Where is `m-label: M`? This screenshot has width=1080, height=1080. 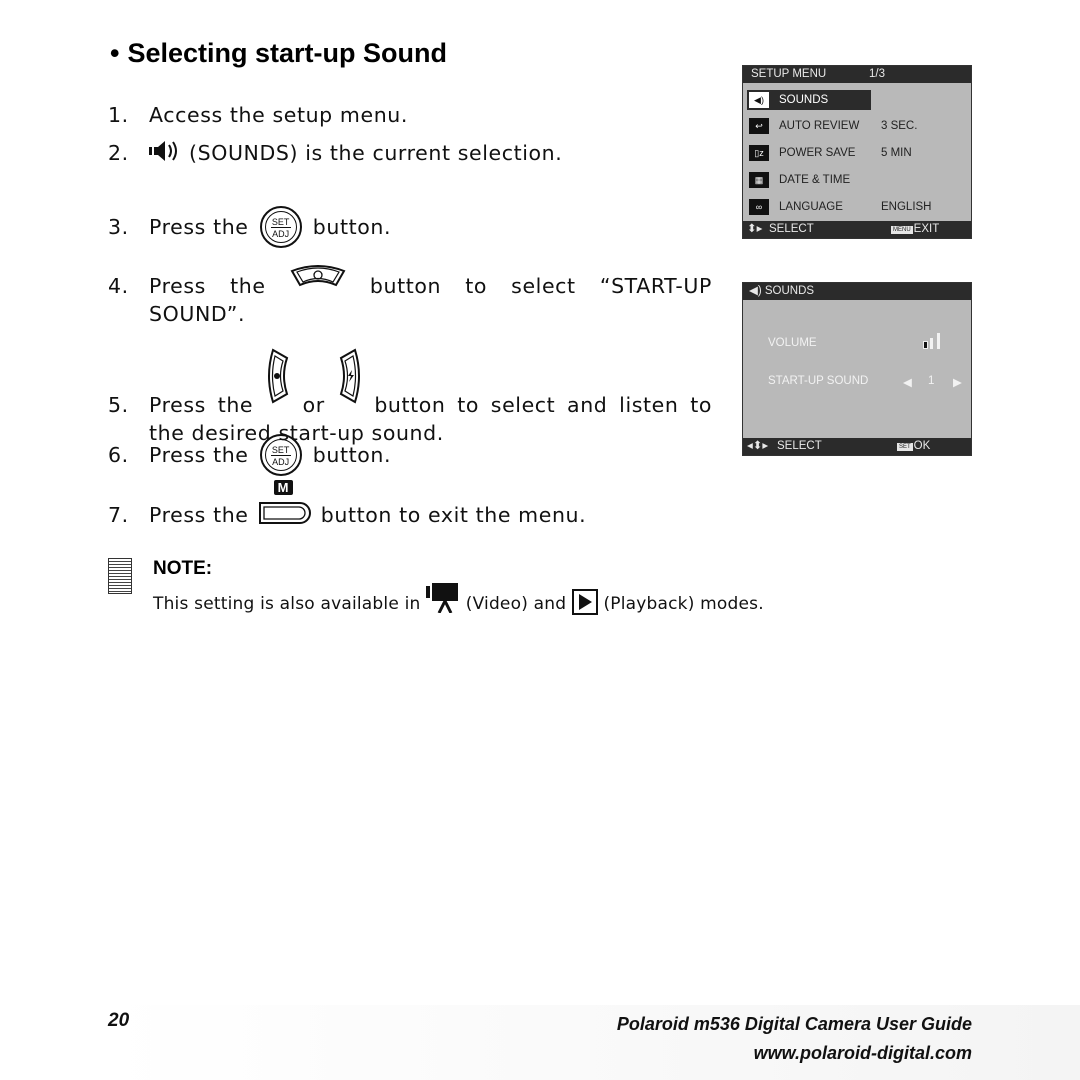
m-label: M is located at coordinates (283, 487).